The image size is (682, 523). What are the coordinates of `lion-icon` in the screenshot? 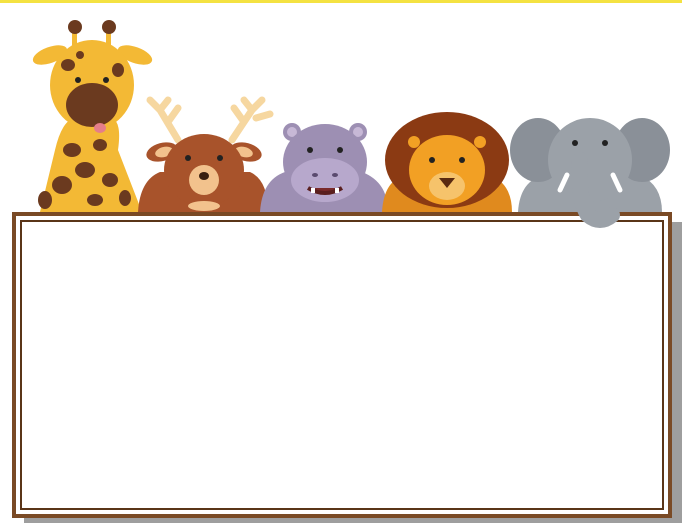 It's located at (447, 162).